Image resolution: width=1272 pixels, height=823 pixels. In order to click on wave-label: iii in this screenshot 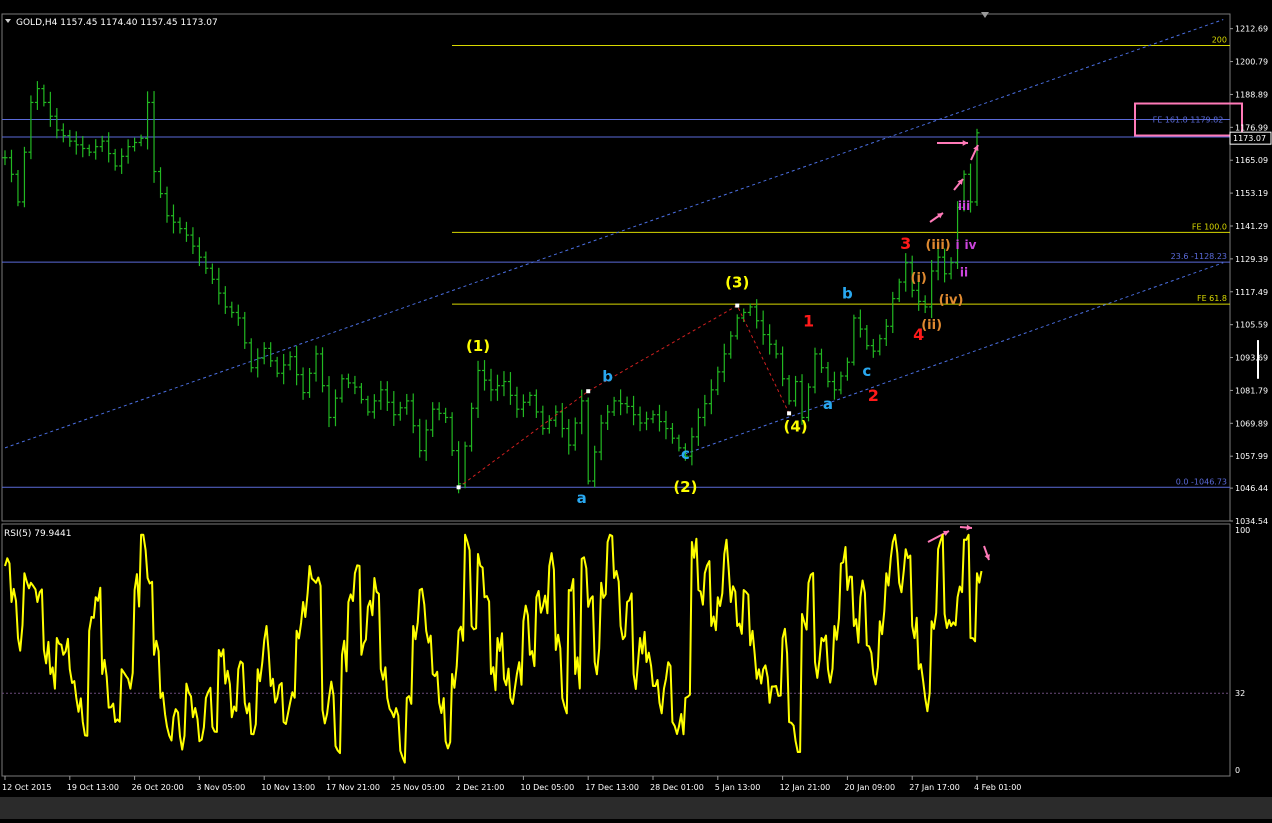, I will do `click(964, 206)`.